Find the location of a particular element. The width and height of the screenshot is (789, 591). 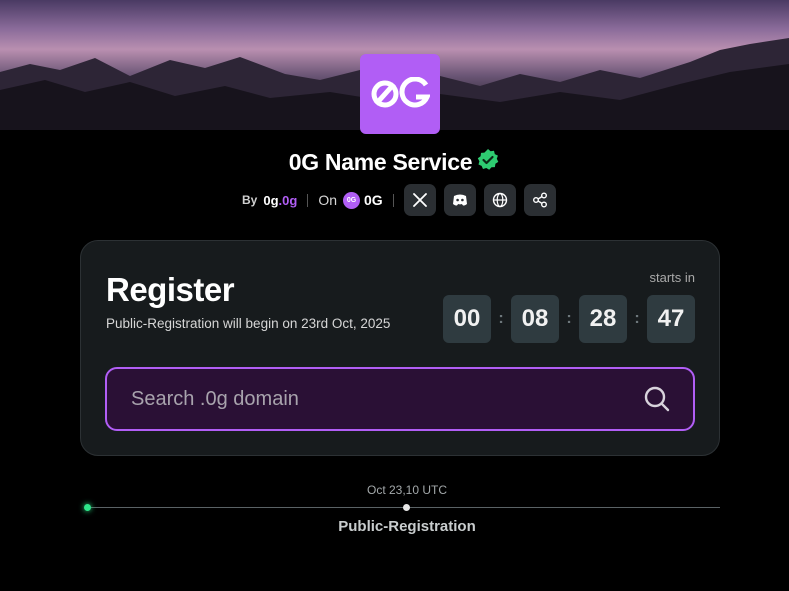

creator-link: 0g.0g is located at coordinates (280, 200).